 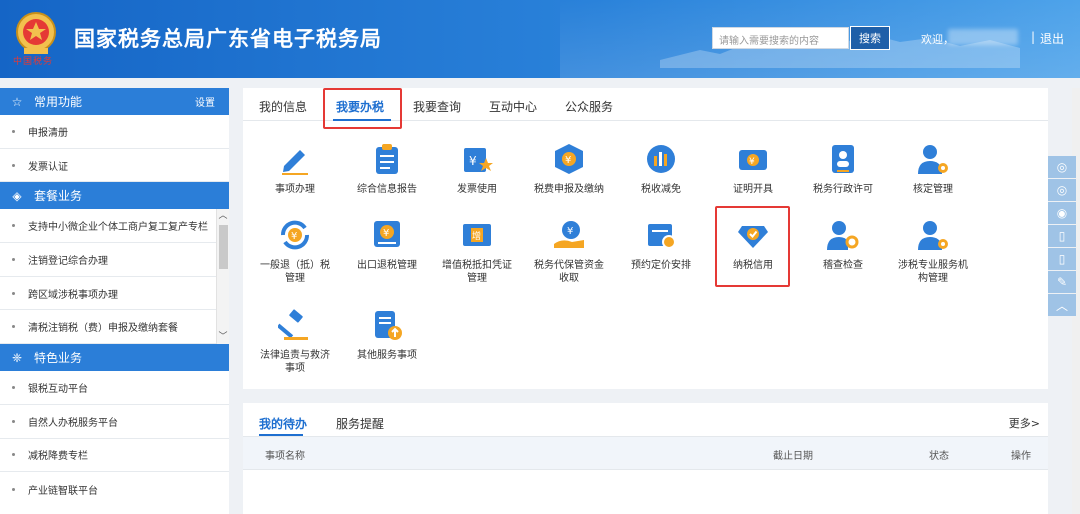 What do you see at coordinates (477, 251) in the screenshot?
I see `service-vat-deduction: 增 增值税抵扣凭证 管理` at bounding box center [477, 251].